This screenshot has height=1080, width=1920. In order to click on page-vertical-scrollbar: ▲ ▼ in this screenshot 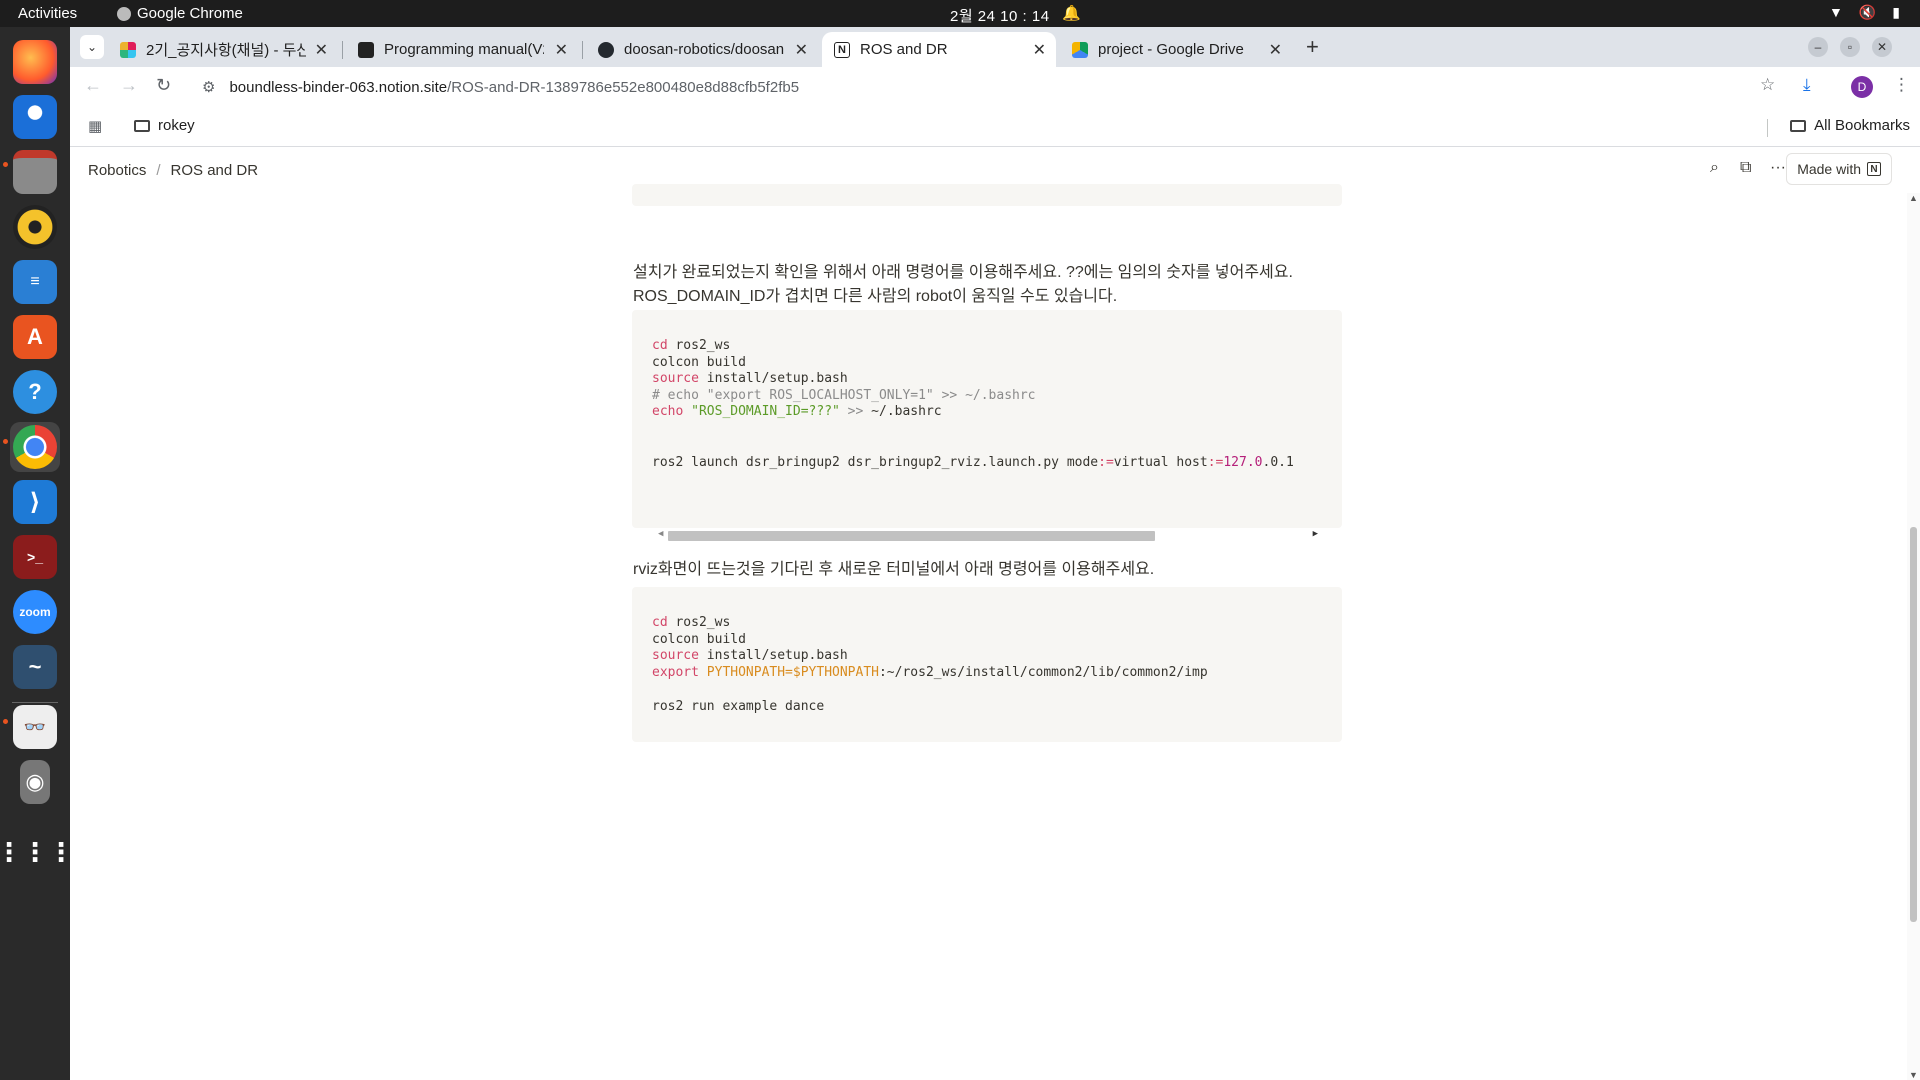, I will do `click(1913, 636)`.